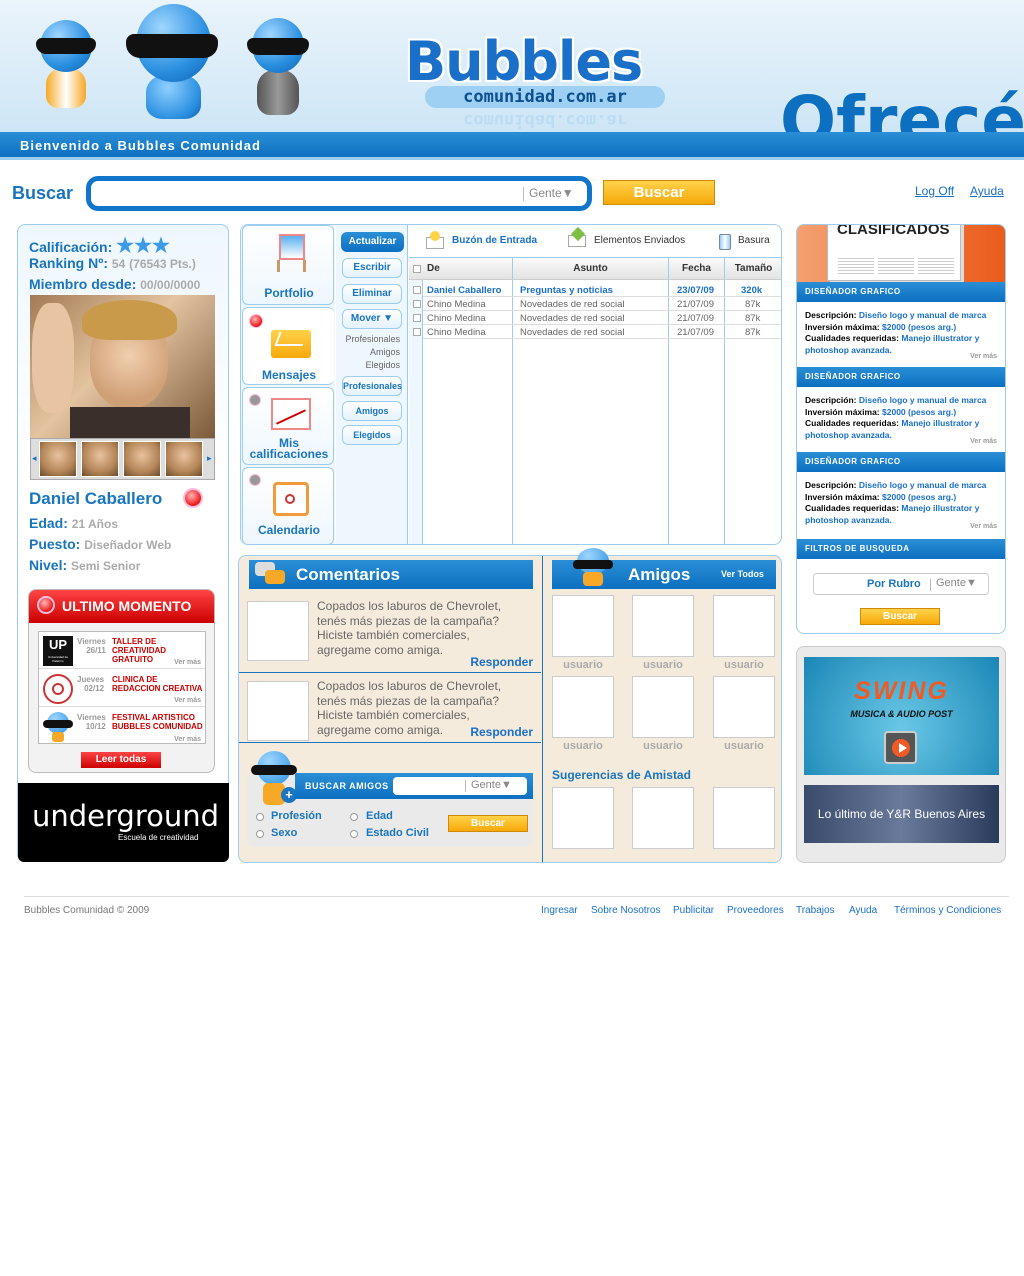  What do you see at coordinates (639, 240) in the screenshot?
I see `folder-sent: Elementos Enviados` at bounding box center [639, 240].